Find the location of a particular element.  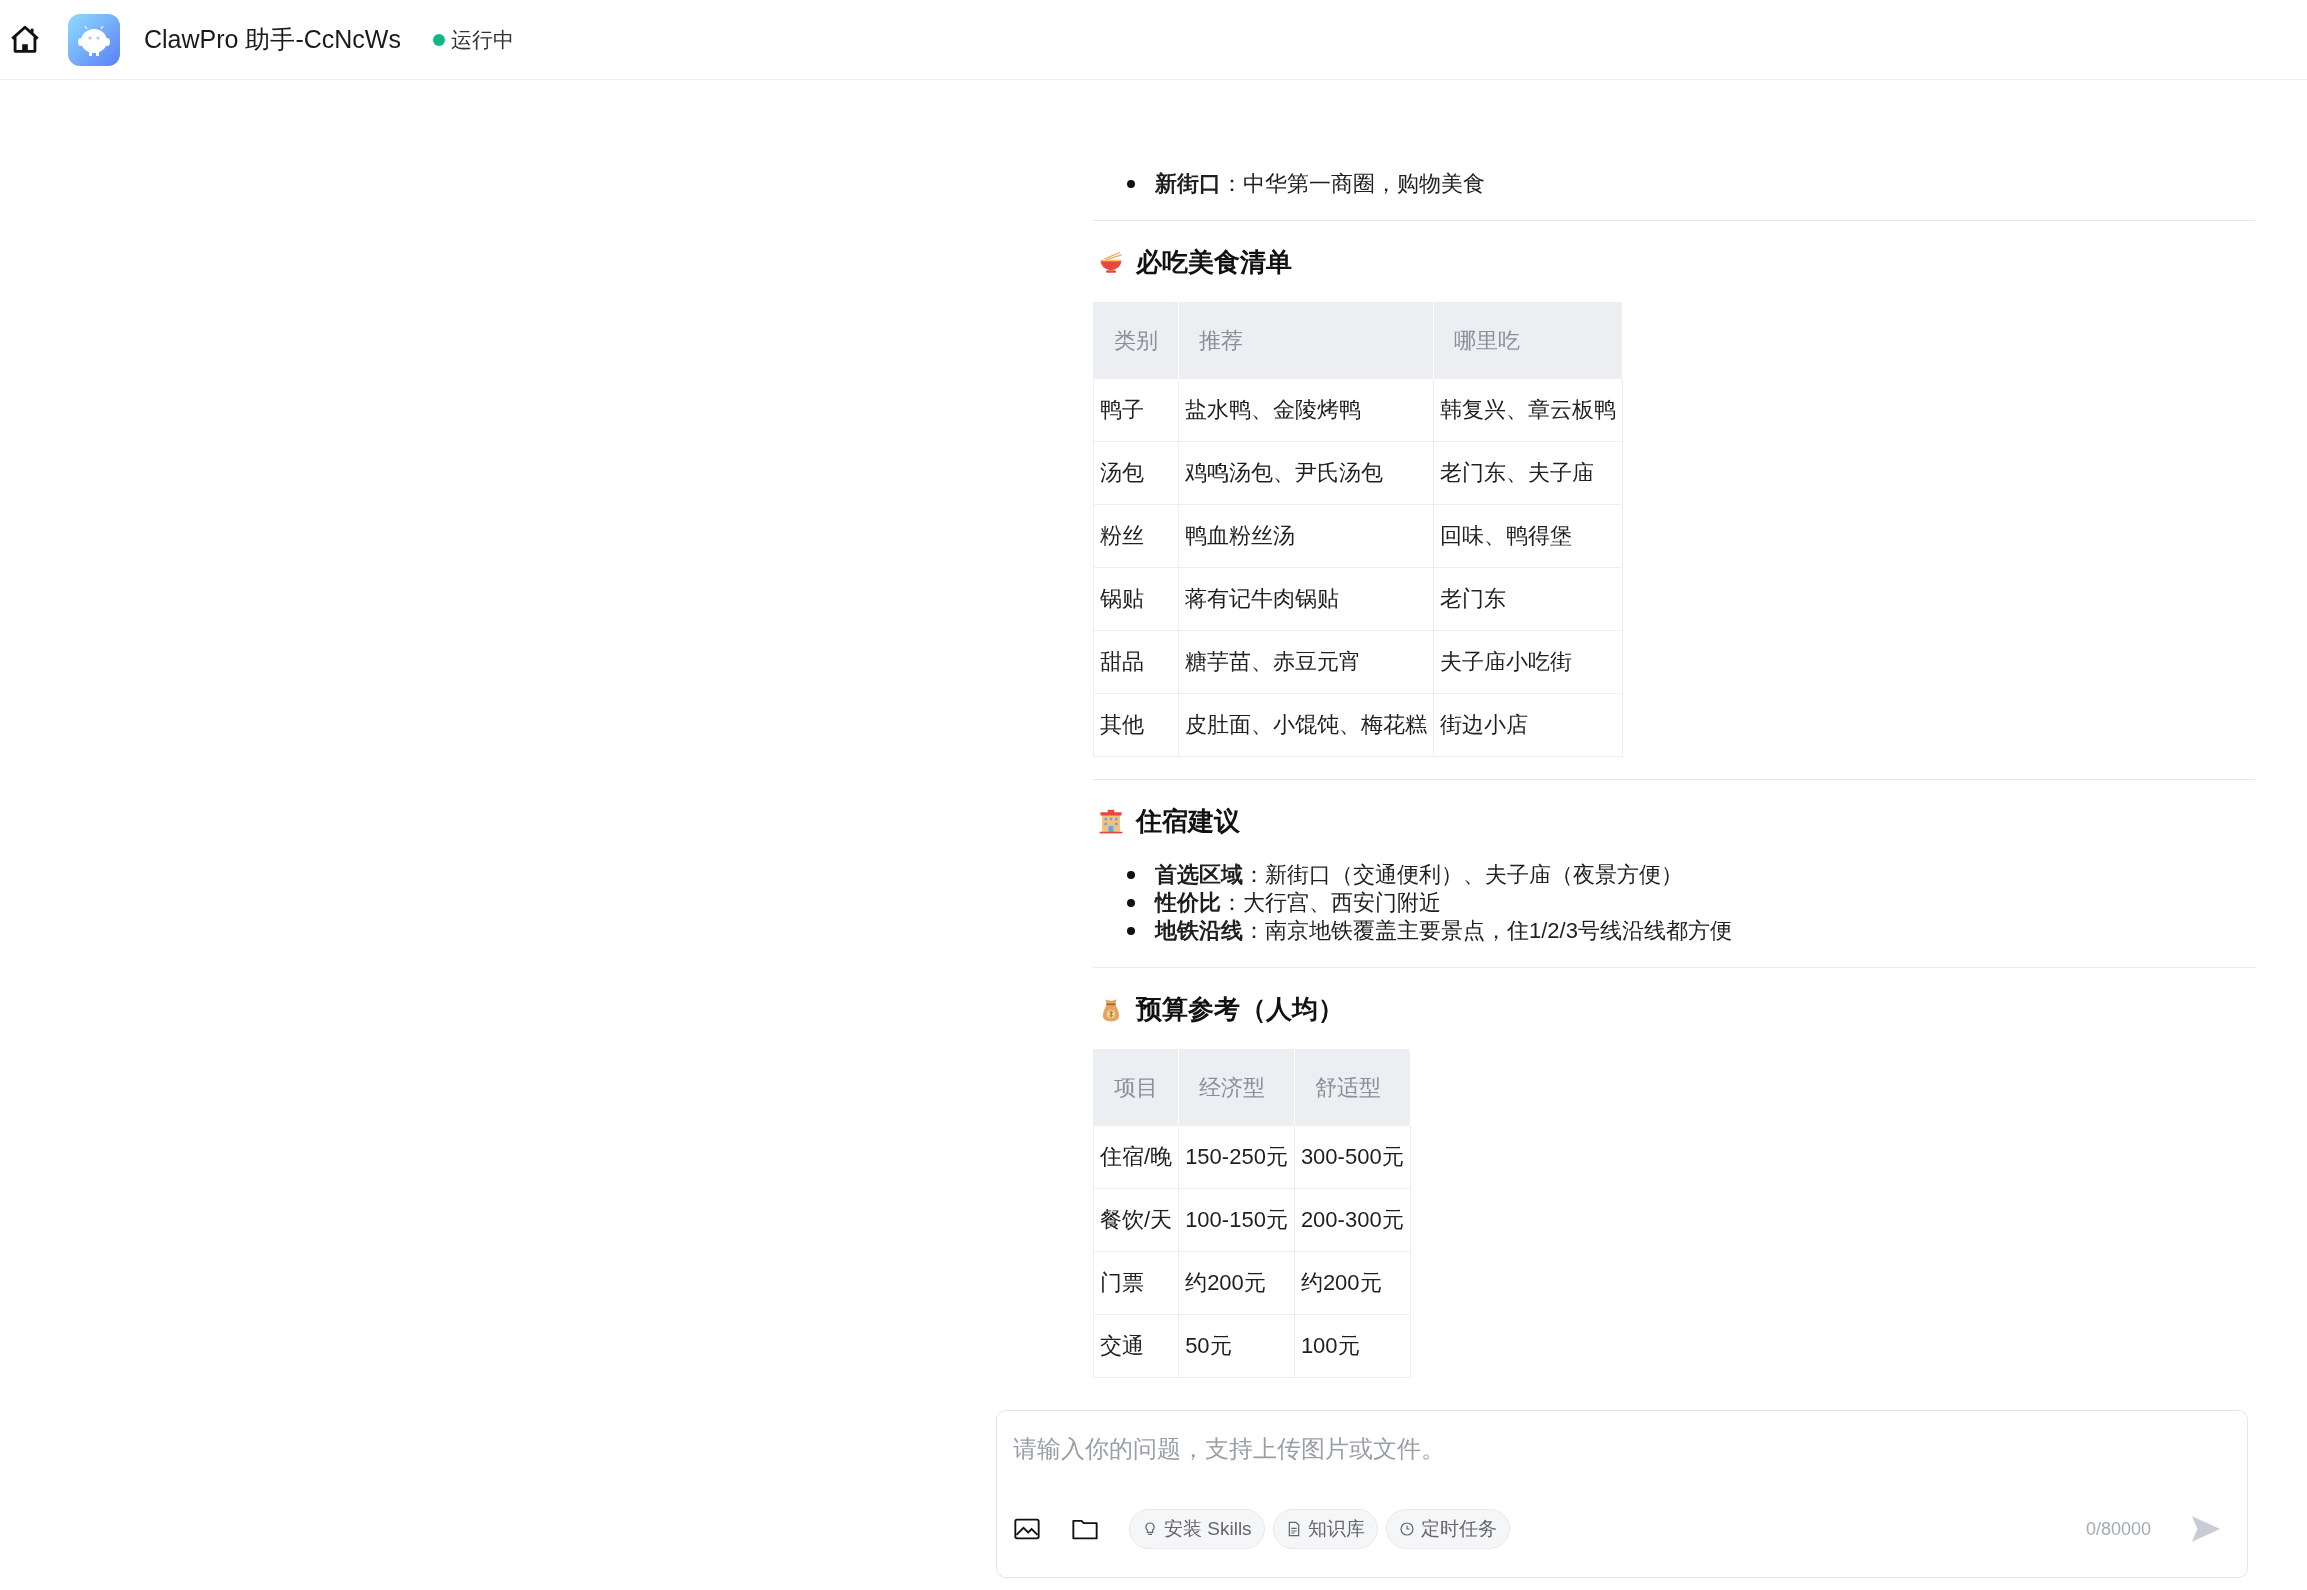

column-header: 类别 is located at coordinates (1136, 340).